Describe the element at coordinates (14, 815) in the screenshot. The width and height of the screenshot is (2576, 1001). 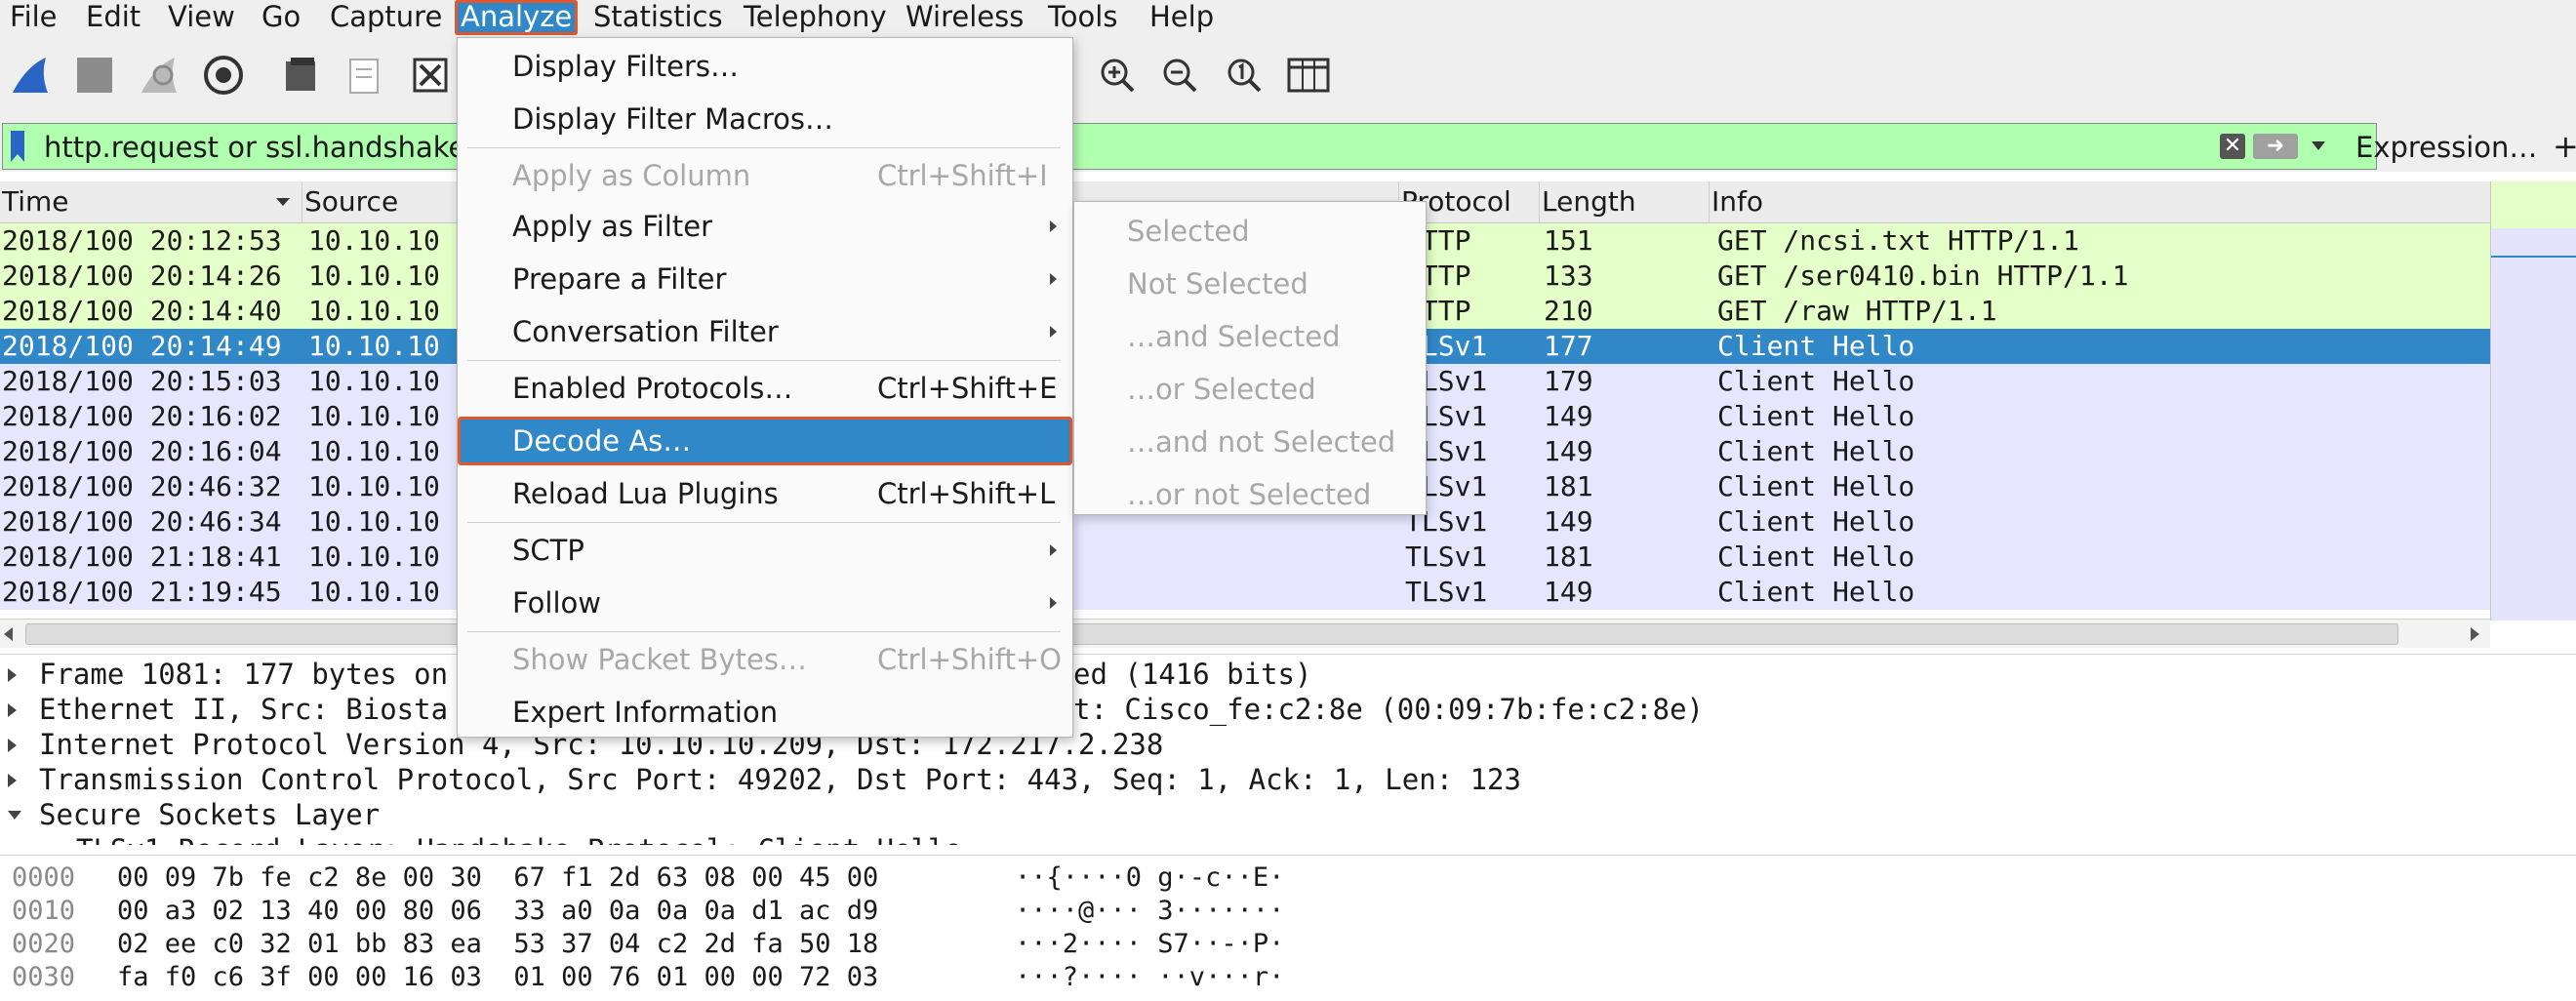
I see `collapse-arrow-icon` at that location.